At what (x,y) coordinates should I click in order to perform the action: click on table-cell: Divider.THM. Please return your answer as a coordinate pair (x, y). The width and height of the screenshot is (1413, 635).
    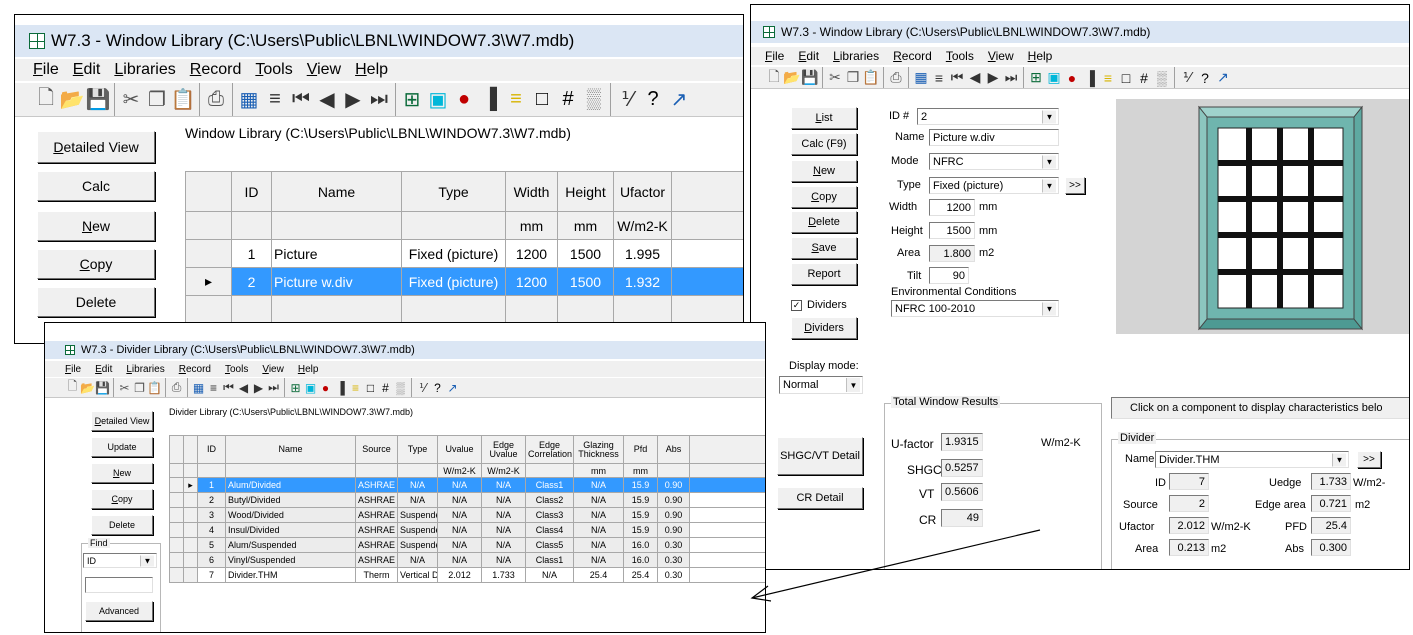
    Looking at the image, I should click on (290, 575).